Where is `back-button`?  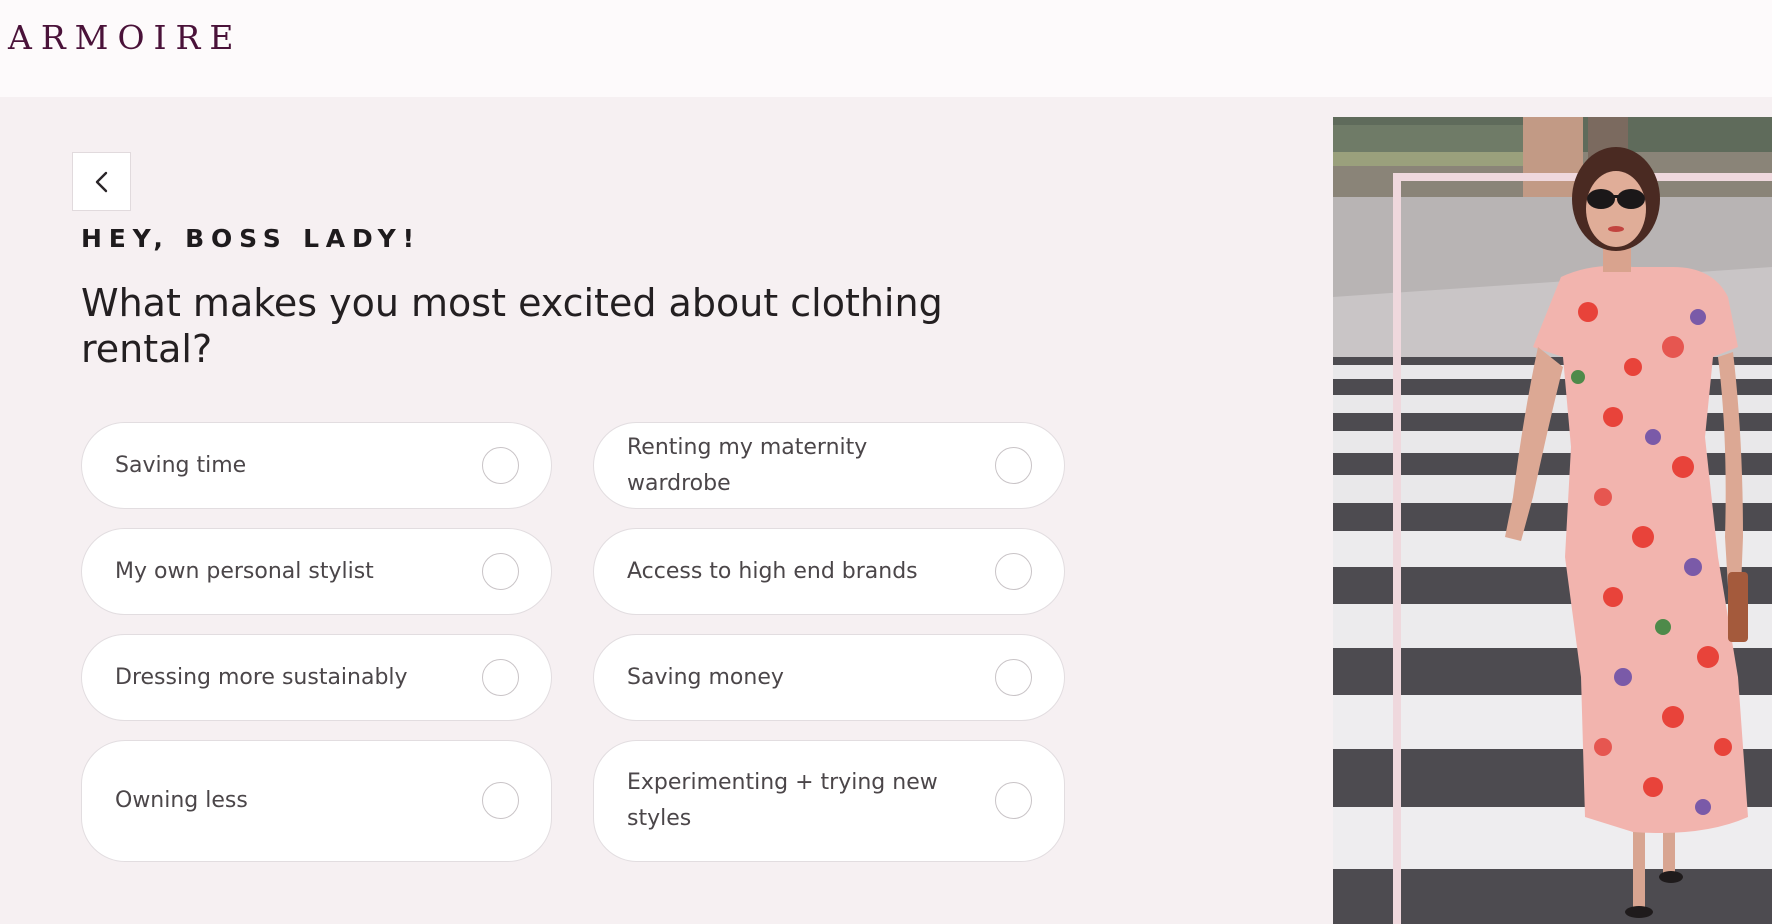 back-button is located at coordinates (101, 181).